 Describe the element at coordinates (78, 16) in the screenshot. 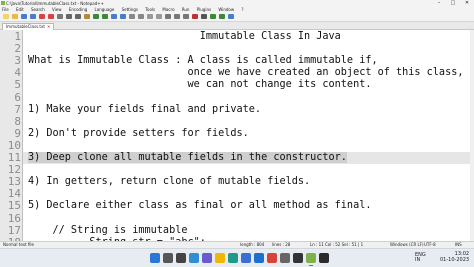

I see `copy-icon` at that location.